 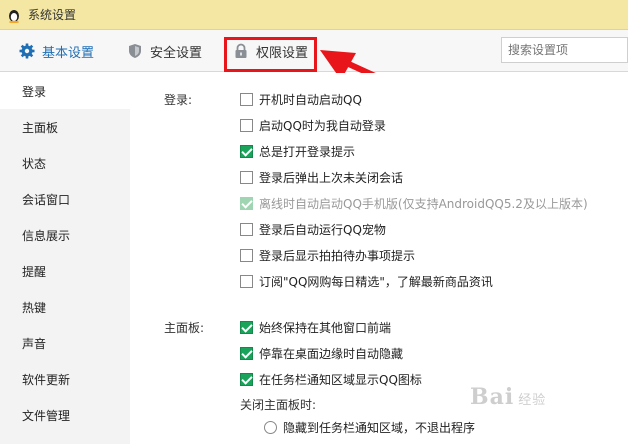 What do you see at coordinates (270, 54) in the screenshot?
I see `highlight-box` at bounding box center [270, 54].